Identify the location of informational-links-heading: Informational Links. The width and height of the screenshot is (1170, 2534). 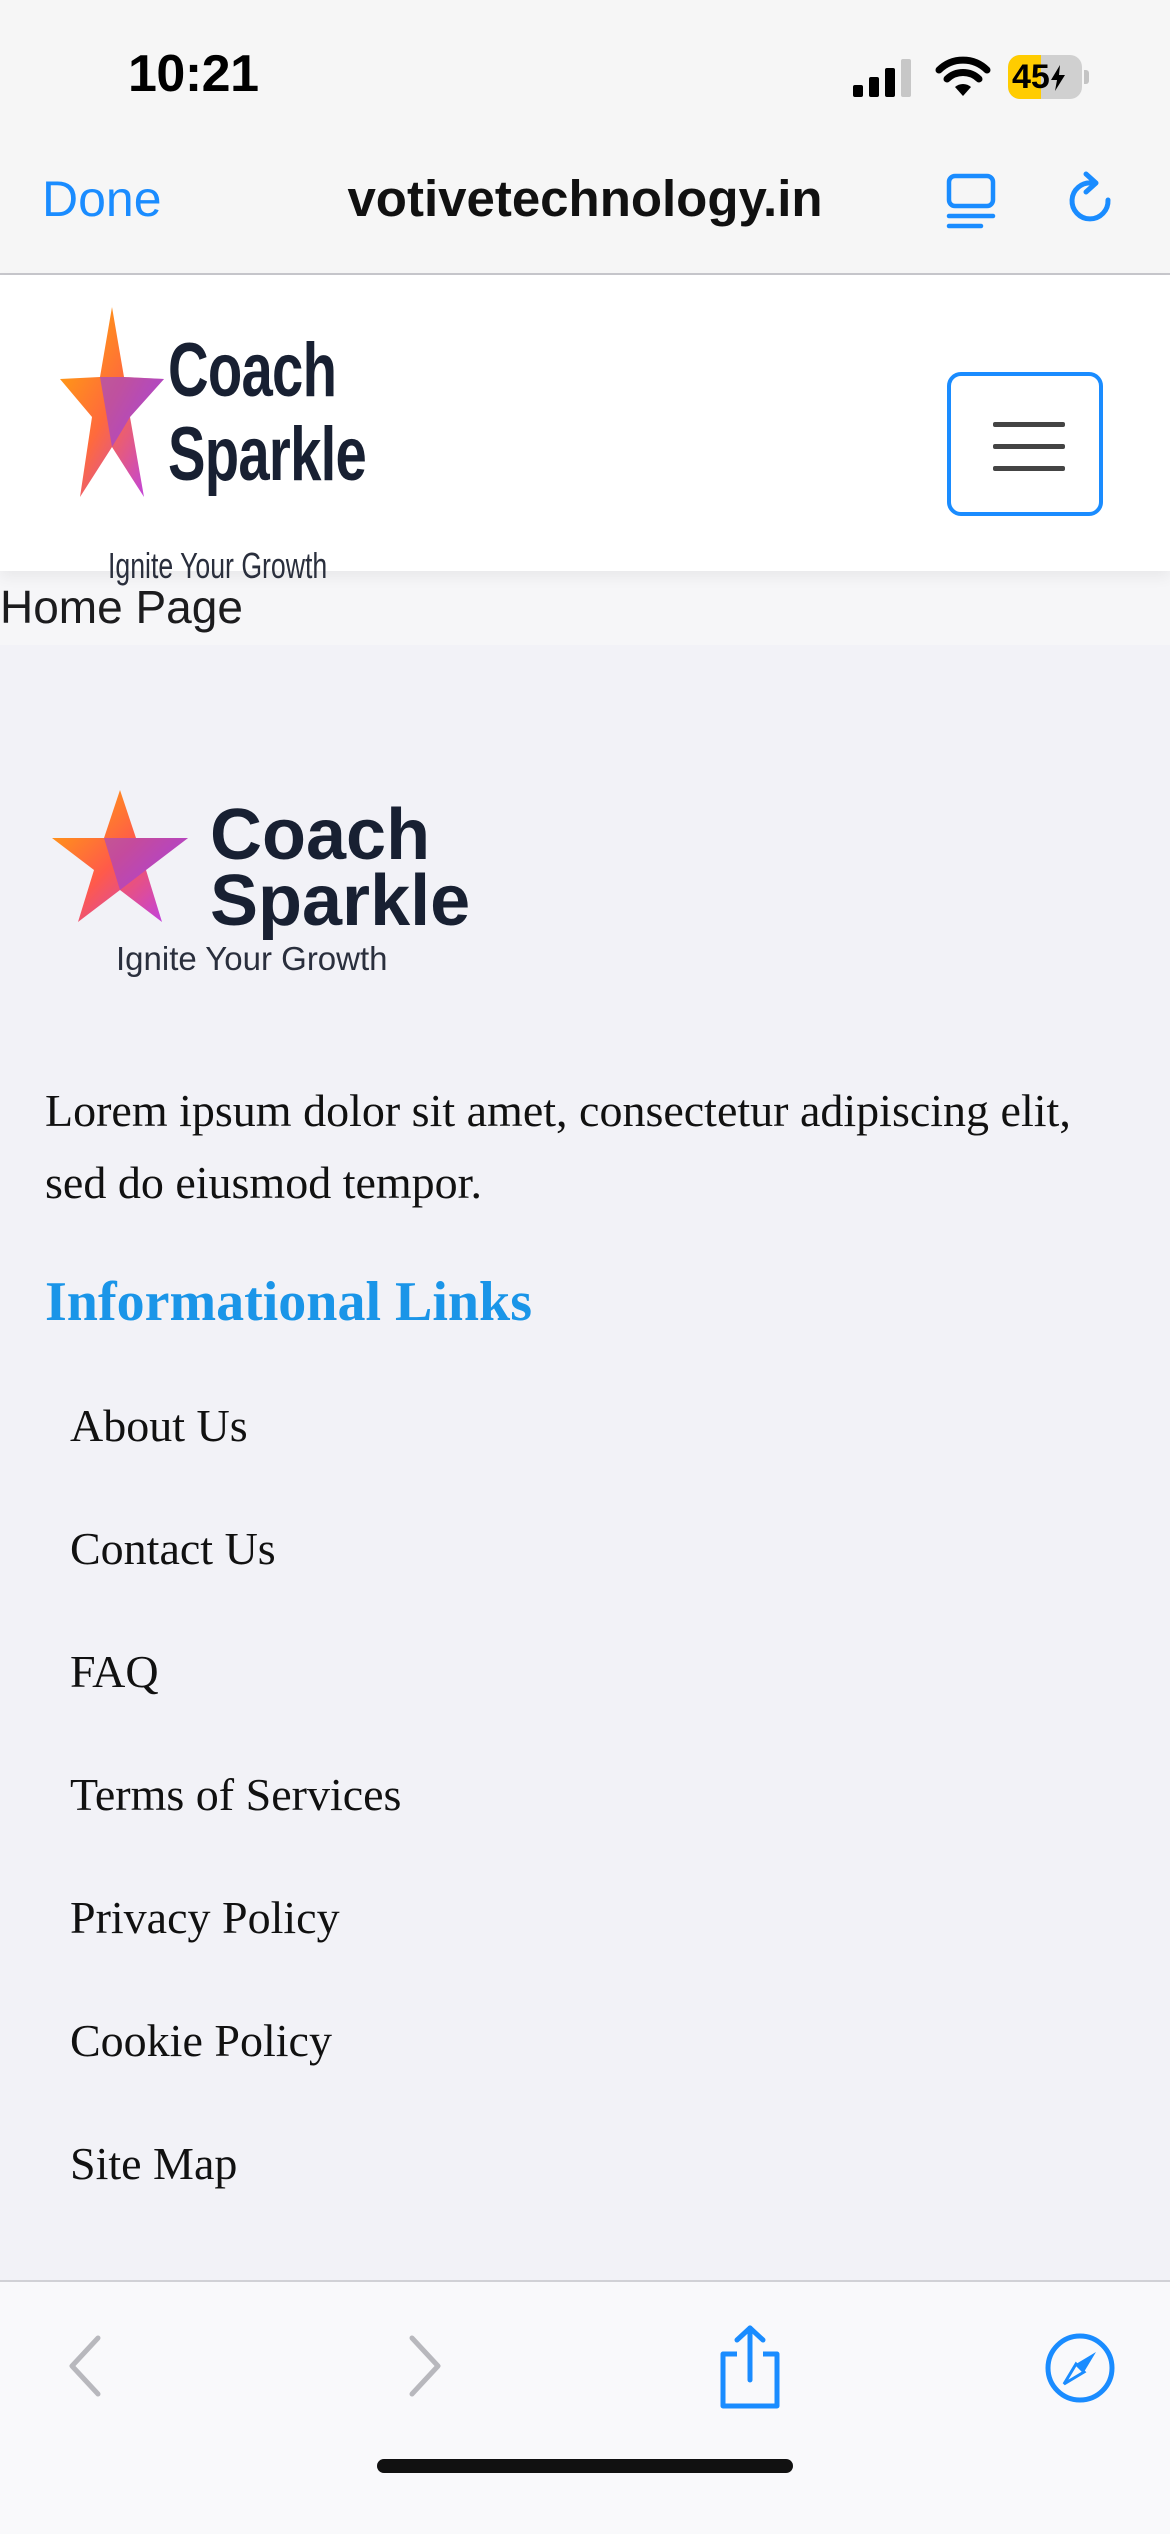
(288, 1302).